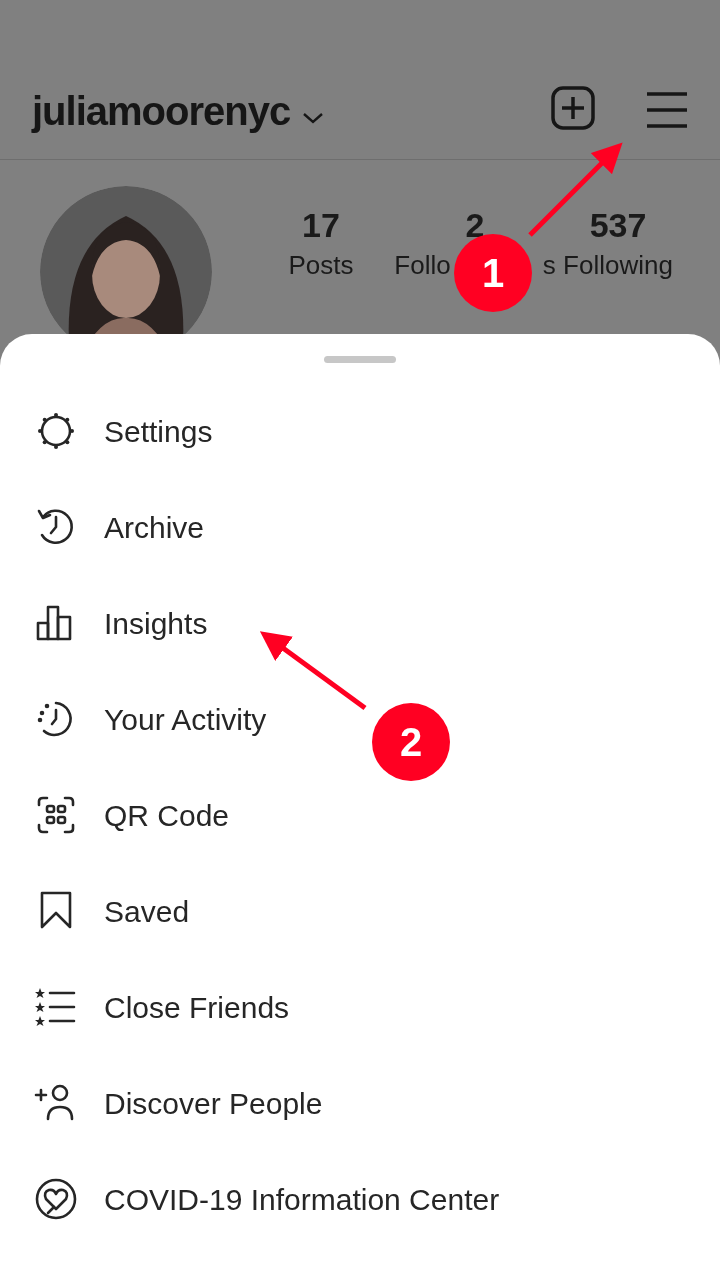  What do you see at coordinates (254, 1199) in the screenshot?
I see `menu-item: COVID-19 Information Center` at bounding box center [254, 1199].